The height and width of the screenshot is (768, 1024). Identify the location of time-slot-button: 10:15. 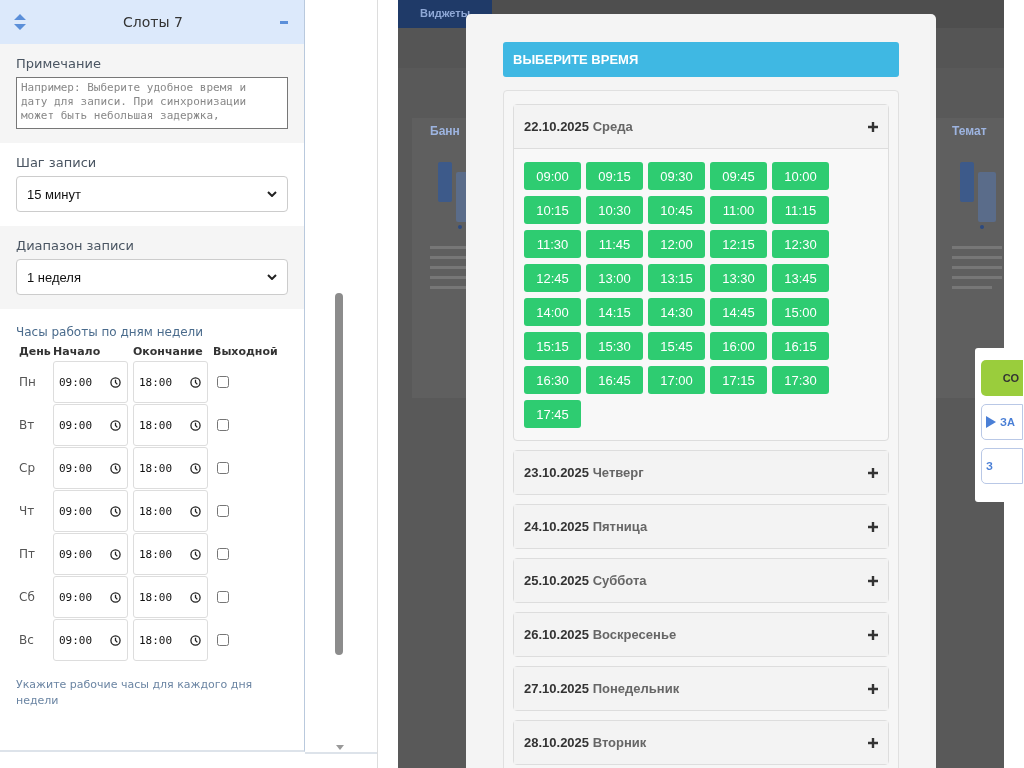
(552, 210).